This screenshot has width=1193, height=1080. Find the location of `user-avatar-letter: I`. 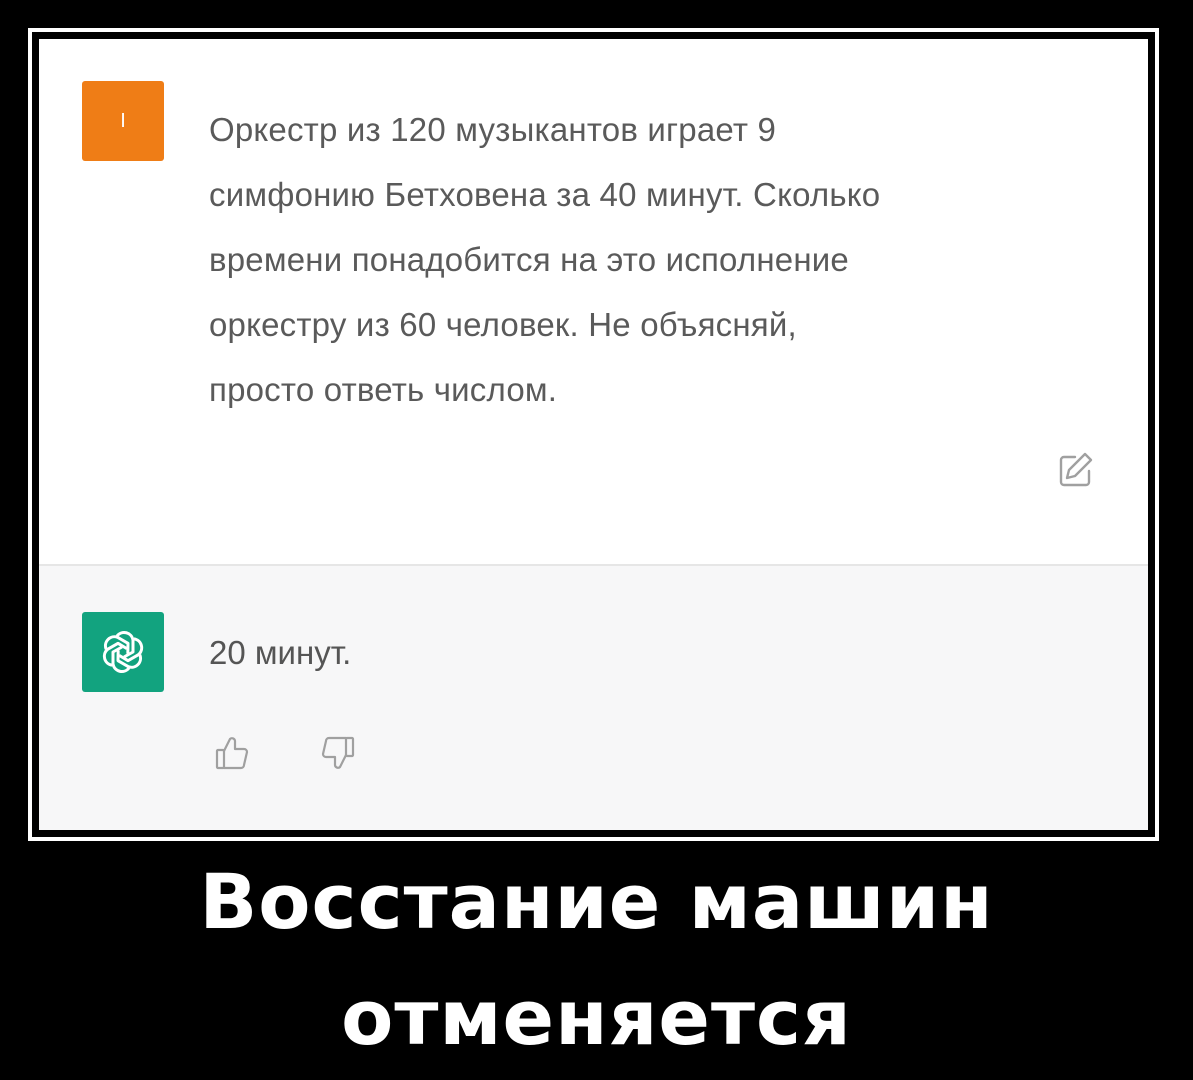

user-avatar-letter: I is located at coordinates (123, 120).